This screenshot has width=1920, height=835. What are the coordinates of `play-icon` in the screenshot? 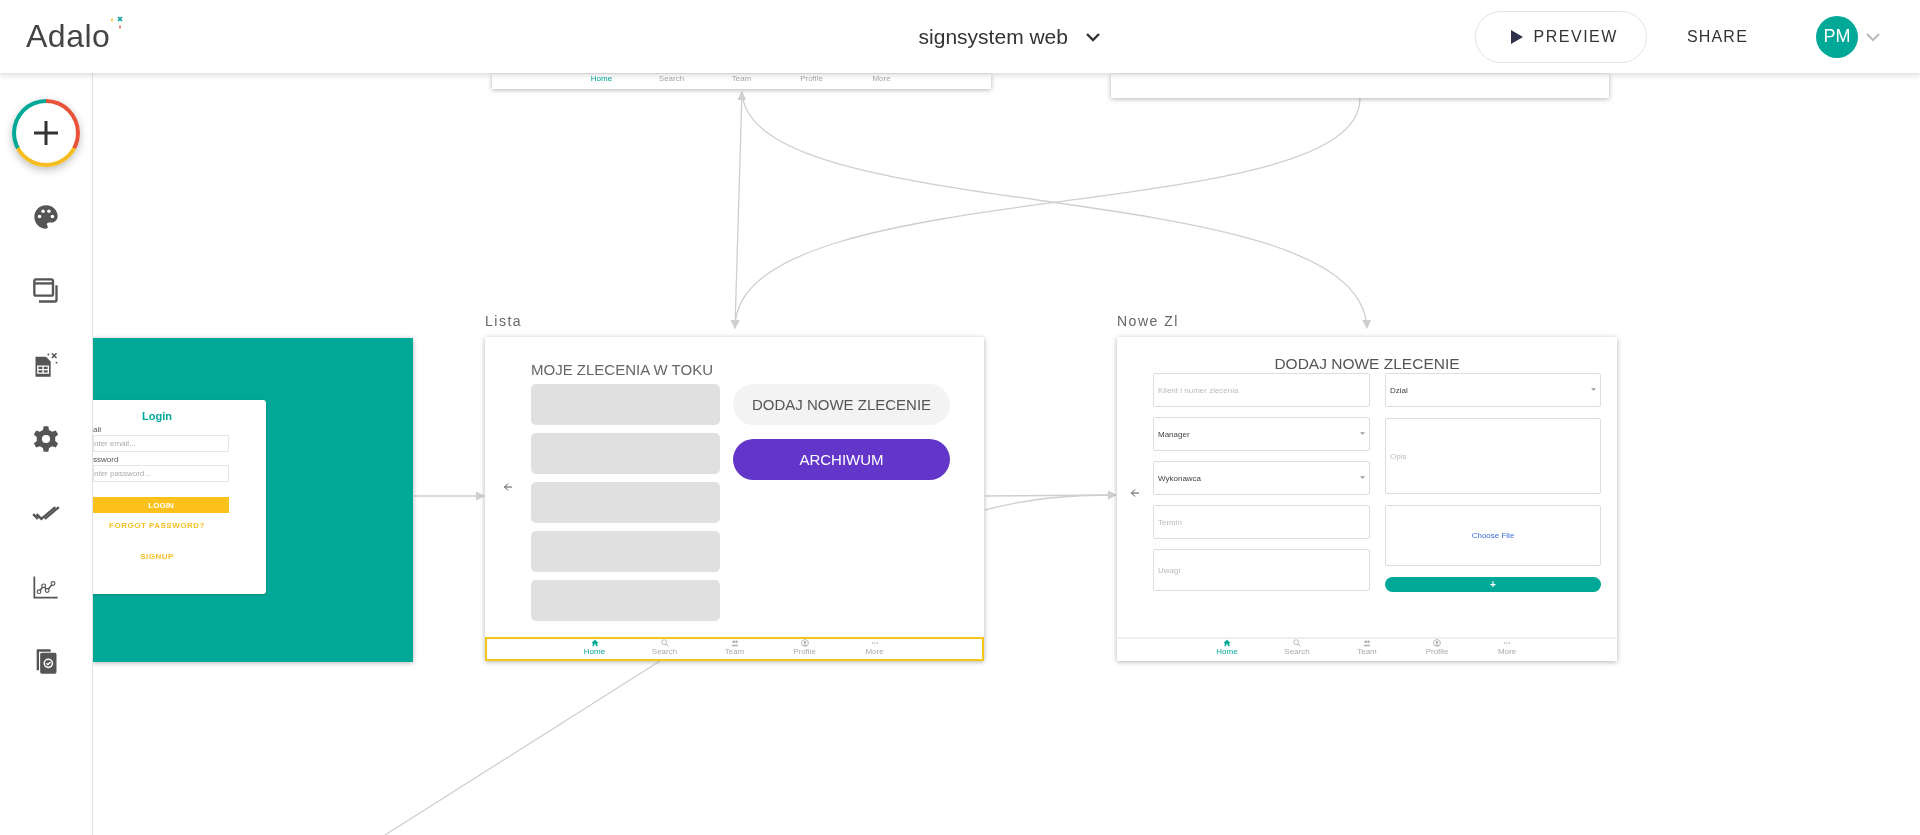 It's located at (1516, 36).